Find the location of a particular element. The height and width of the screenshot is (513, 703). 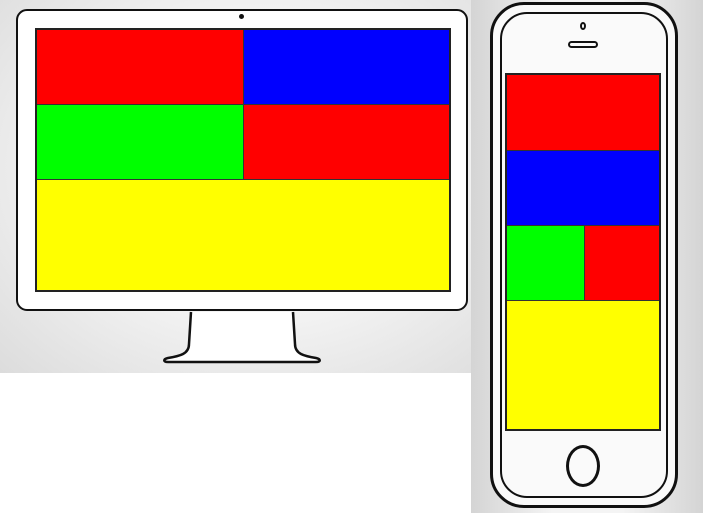

desktop-block-red-top-left is located at coordinates (140, 67).